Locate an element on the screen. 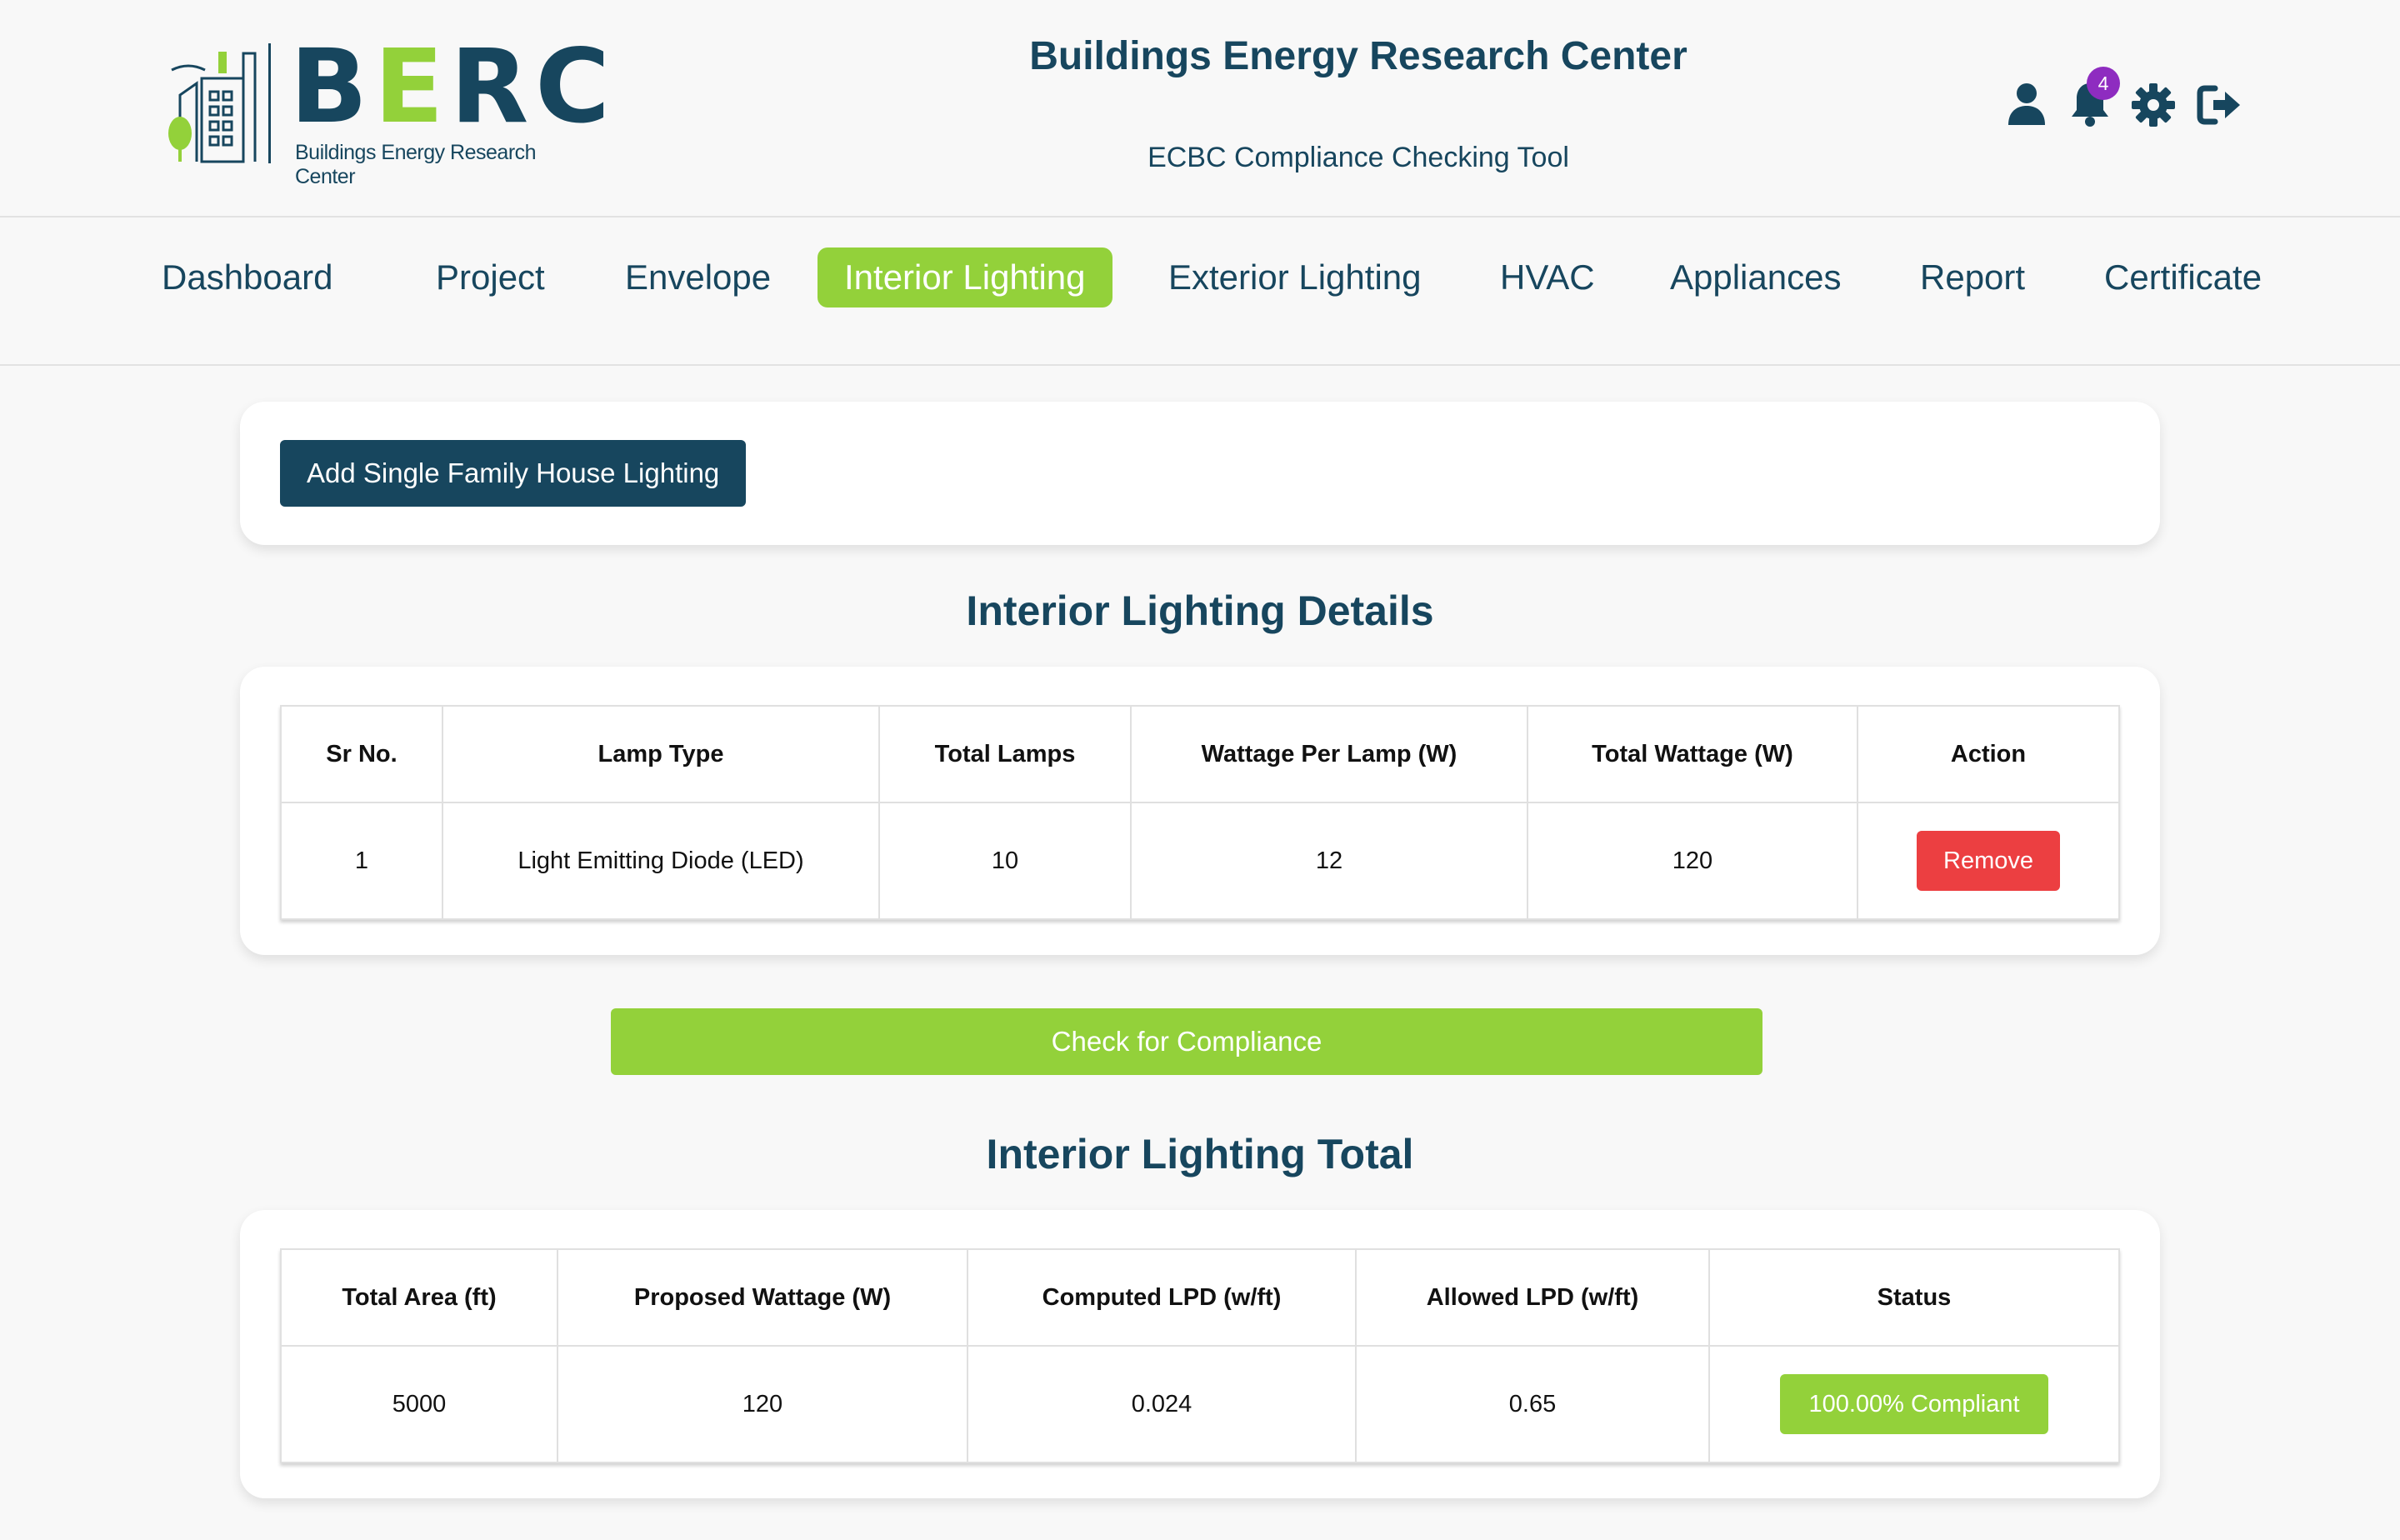  status-badge: 100.00% Compliant is located at coordinates (1914, 1404).